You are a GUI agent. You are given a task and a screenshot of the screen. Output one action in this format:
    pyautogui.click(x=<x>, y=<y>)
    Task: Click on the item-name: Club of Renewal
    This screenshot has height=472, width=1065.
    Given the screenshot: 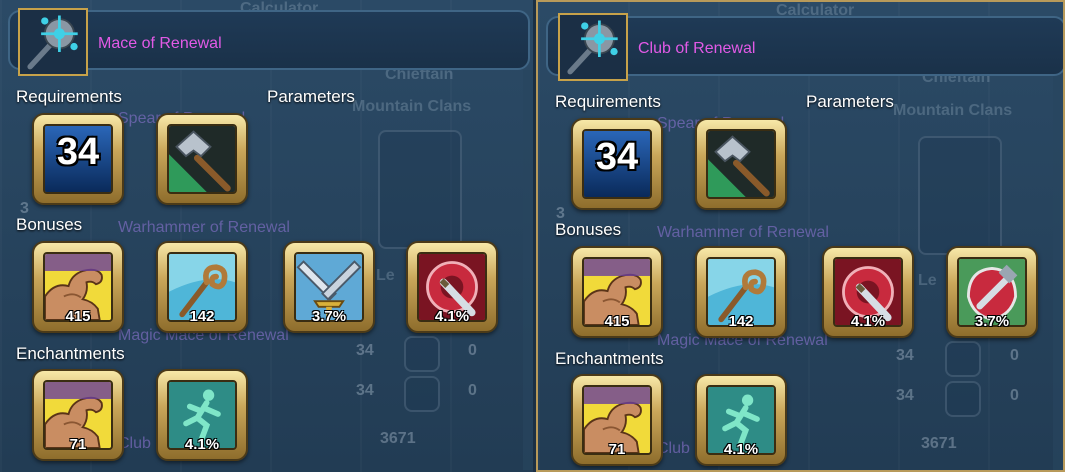 What is the action you would take?
    pyautogui.click(x=697, y=48)
    